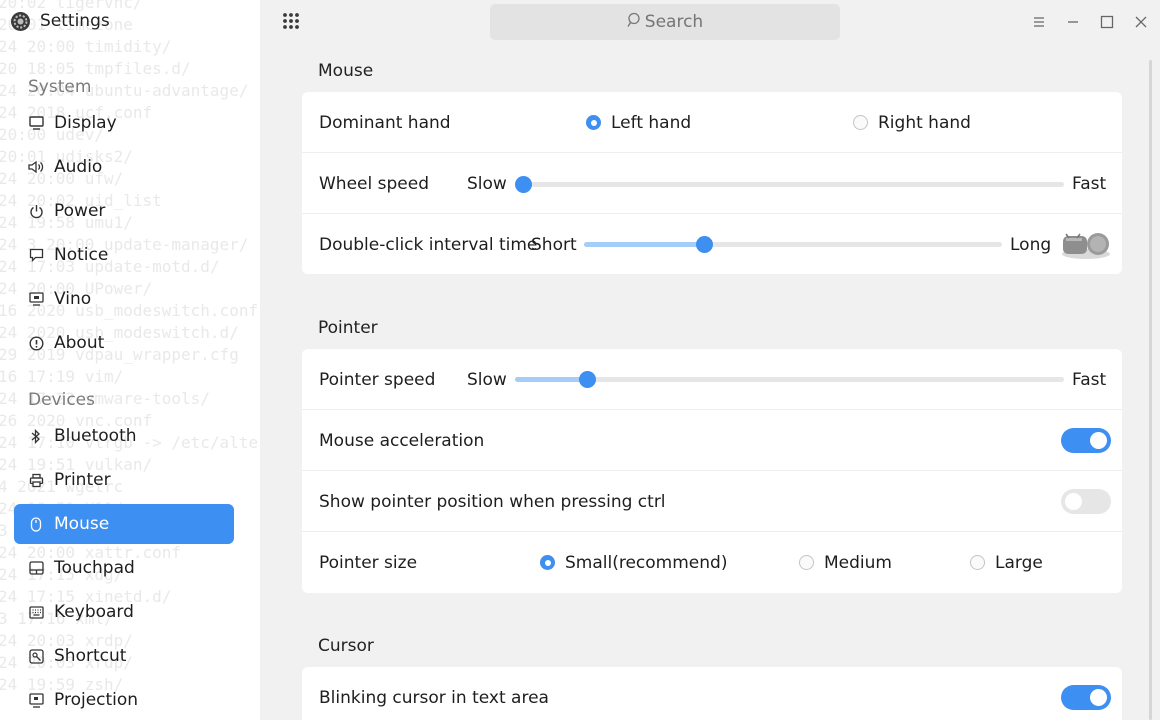 The height and width of the screenshot is (720, 1160). What do you see at coordinates (924, 122) in the screenshot?
I see `radio-label: Right hand` at bounding box center [924, 122].